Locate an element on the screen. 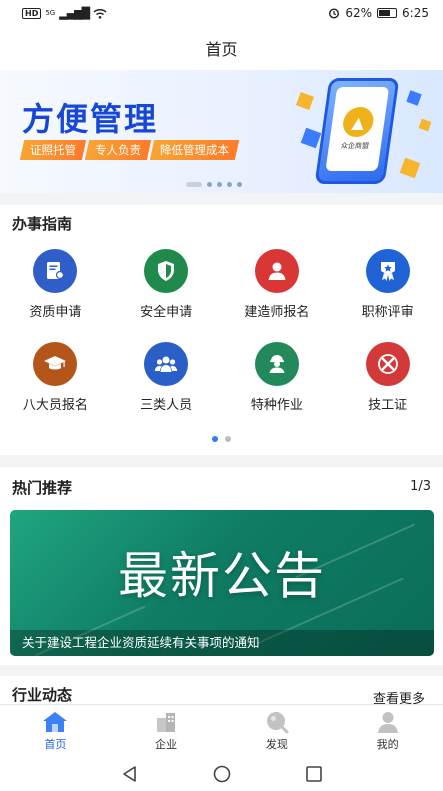  service-label: 资质申请 is located at coordinates (55, 312).